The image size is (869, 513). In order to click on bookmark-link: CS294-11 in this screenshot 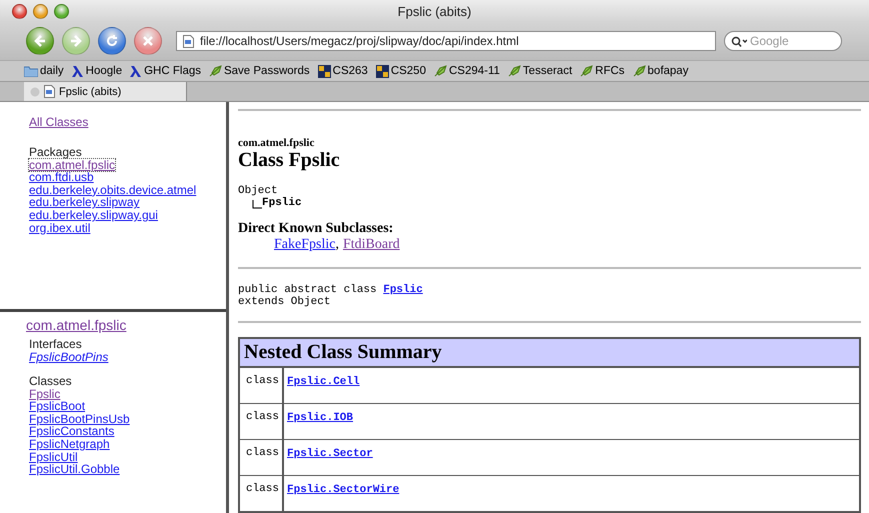, I will do `click(467, 71)`.